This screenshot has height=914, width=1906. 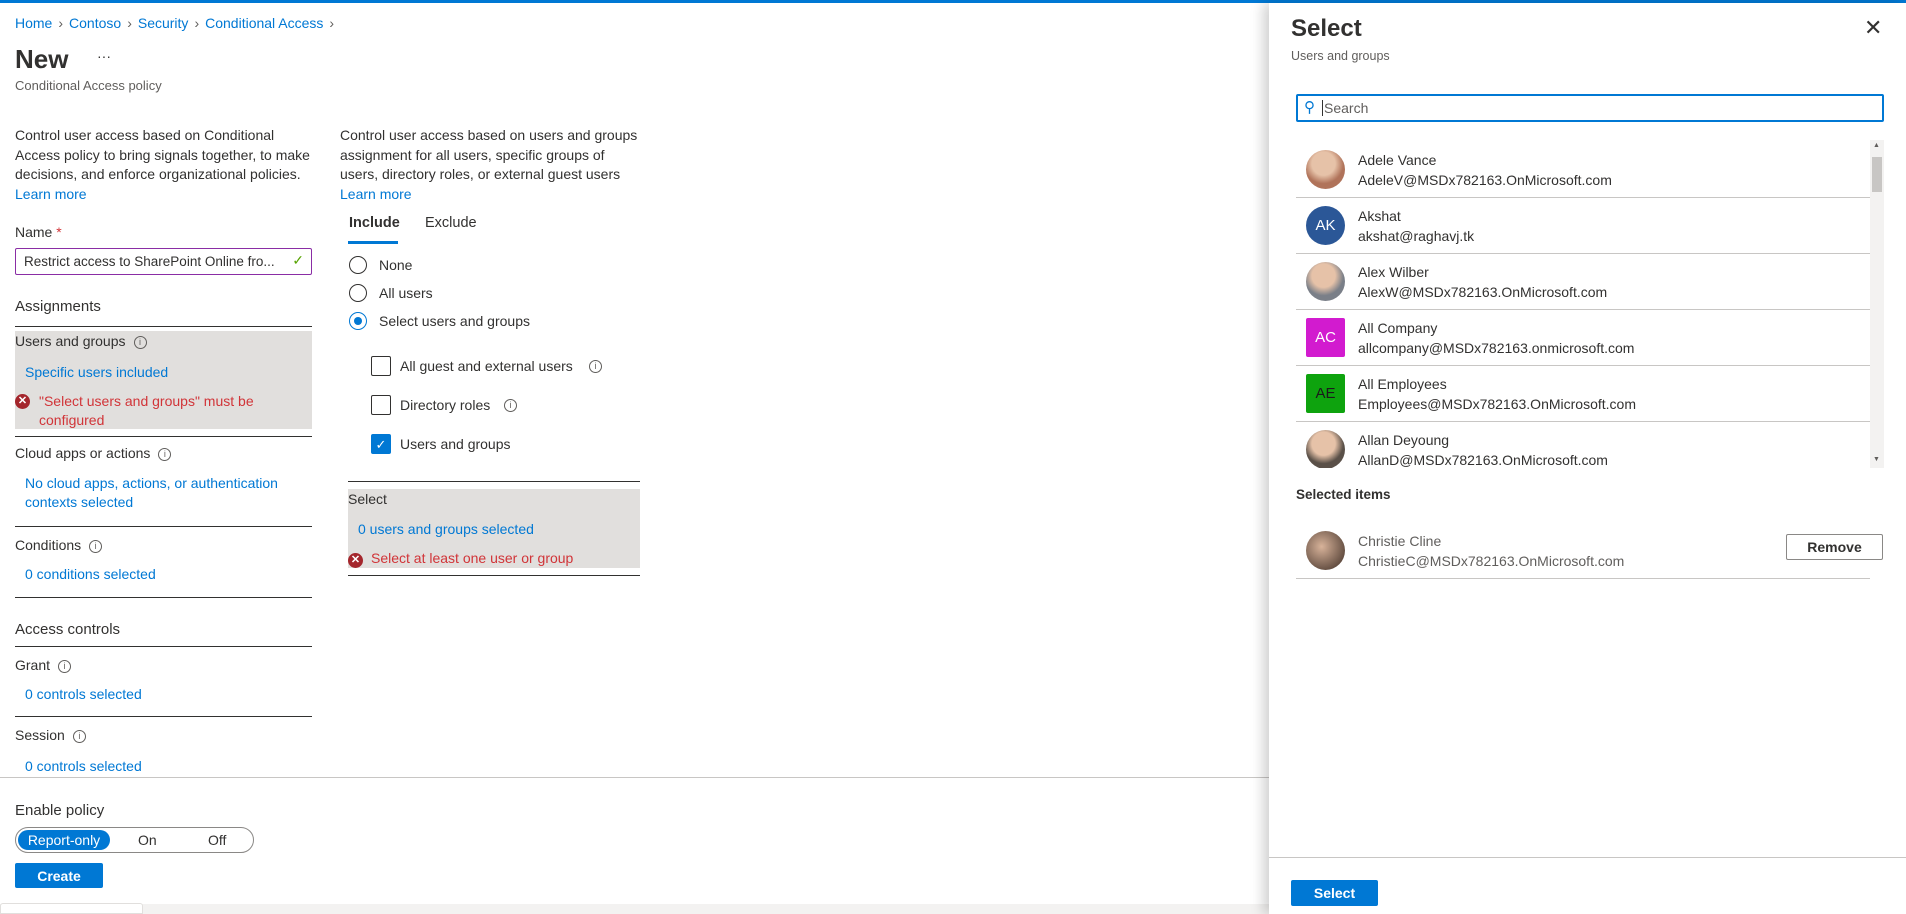 What do you see at coordinates (58, 306) in the screenshot?
I see `assignments-heading: Assignments` at bounding box center [58, 306].